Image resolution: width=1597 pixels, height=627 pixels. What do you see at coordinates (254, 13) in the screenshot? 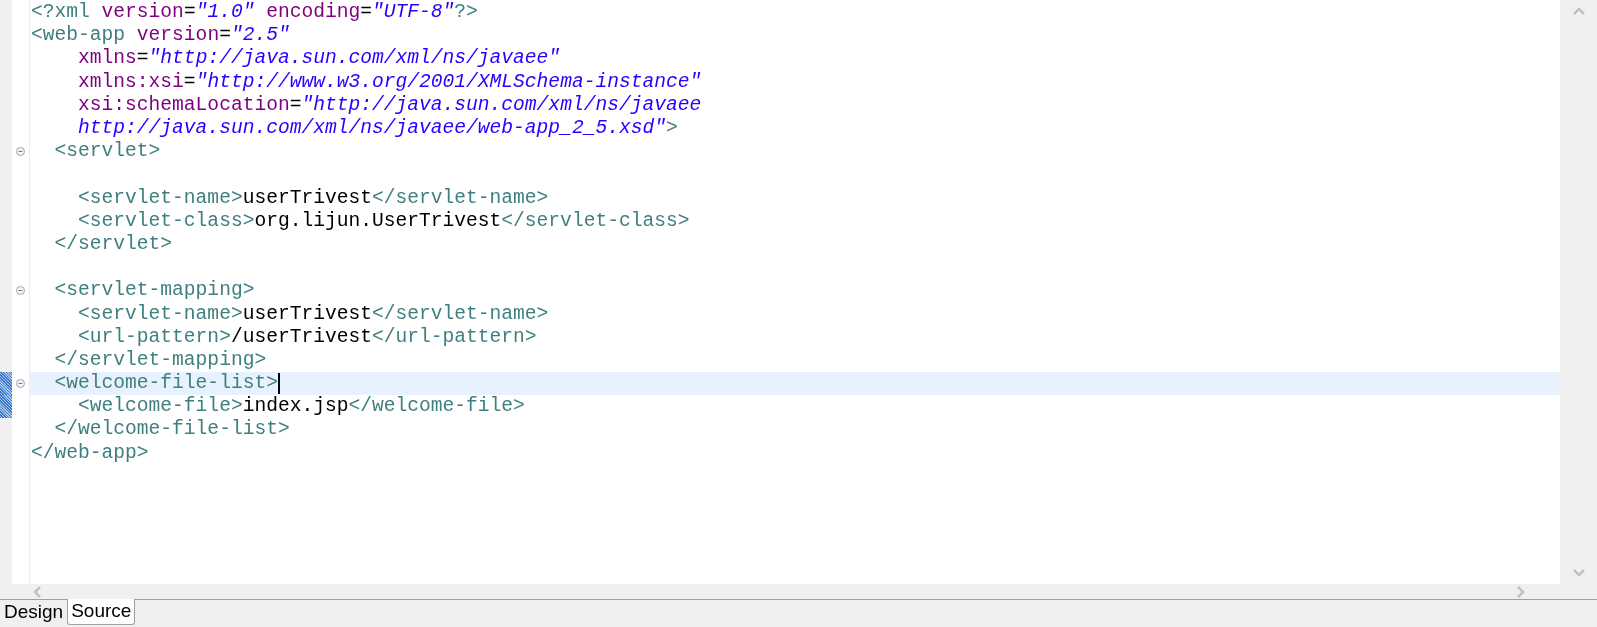
I see `code-line: <?xml version="1.0" encoding="UTF-8"?>` at bounding box center [254, 13].